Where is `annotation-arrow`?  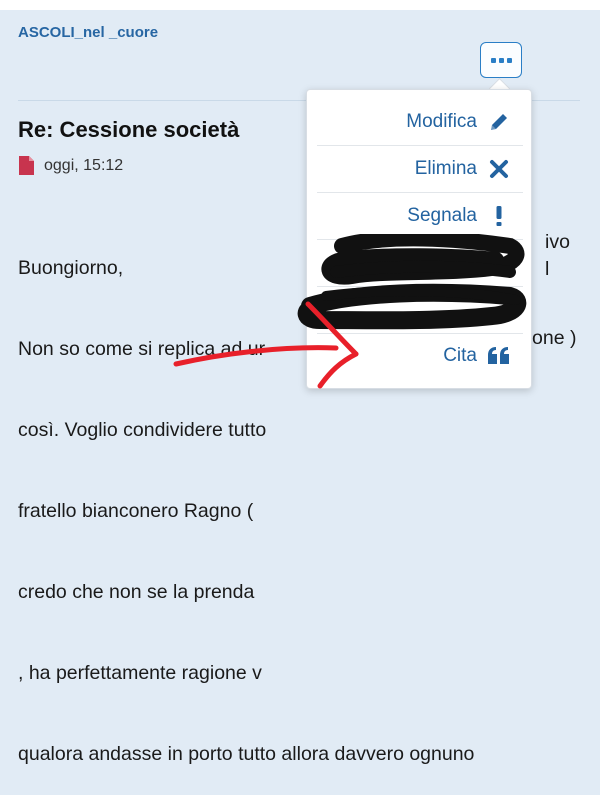
annotation-arrow is located at coordinates (266, 345).